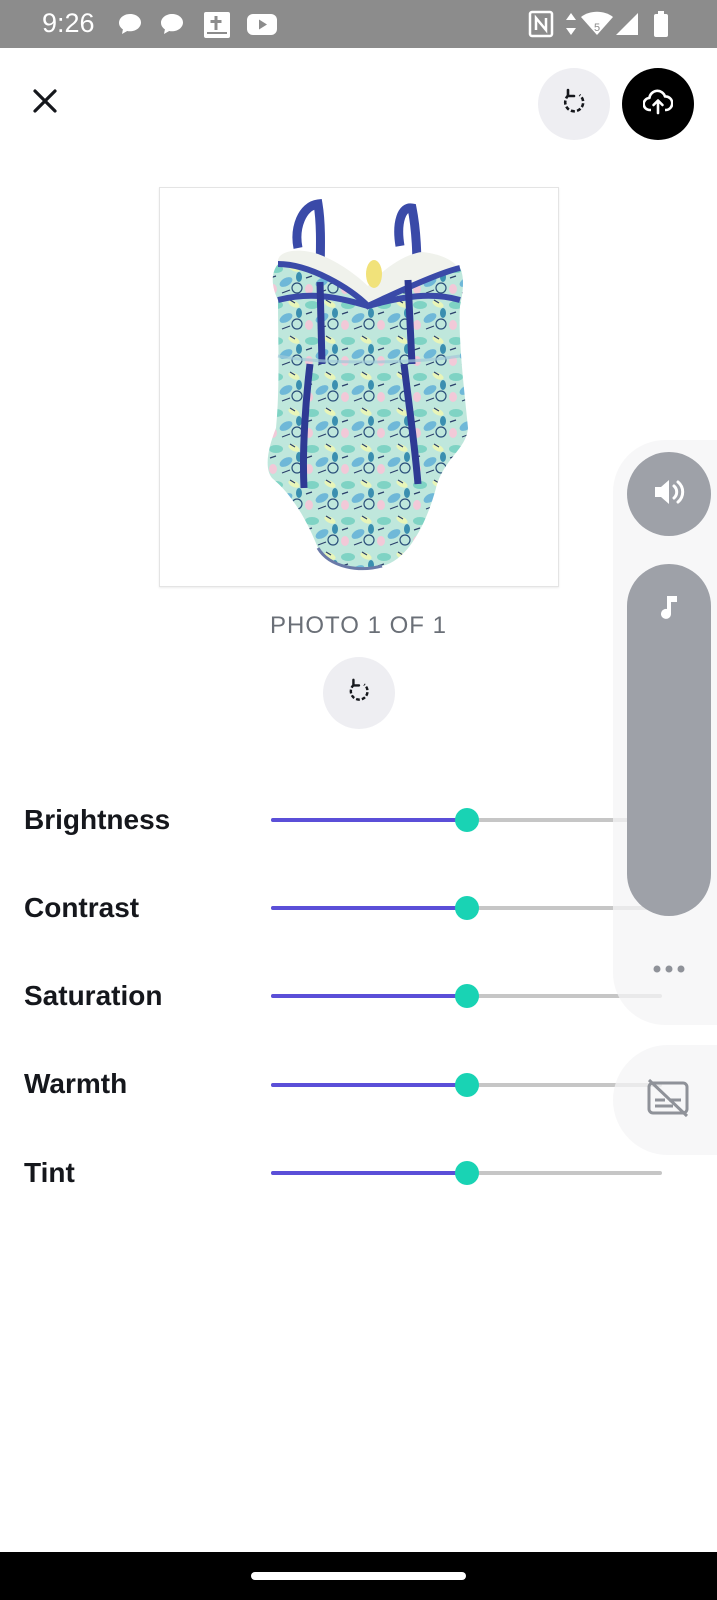  What do you see at coordinates (669, 740) in the screenshot?
I see `media-volume-slider` at bounding box center [669, 740].